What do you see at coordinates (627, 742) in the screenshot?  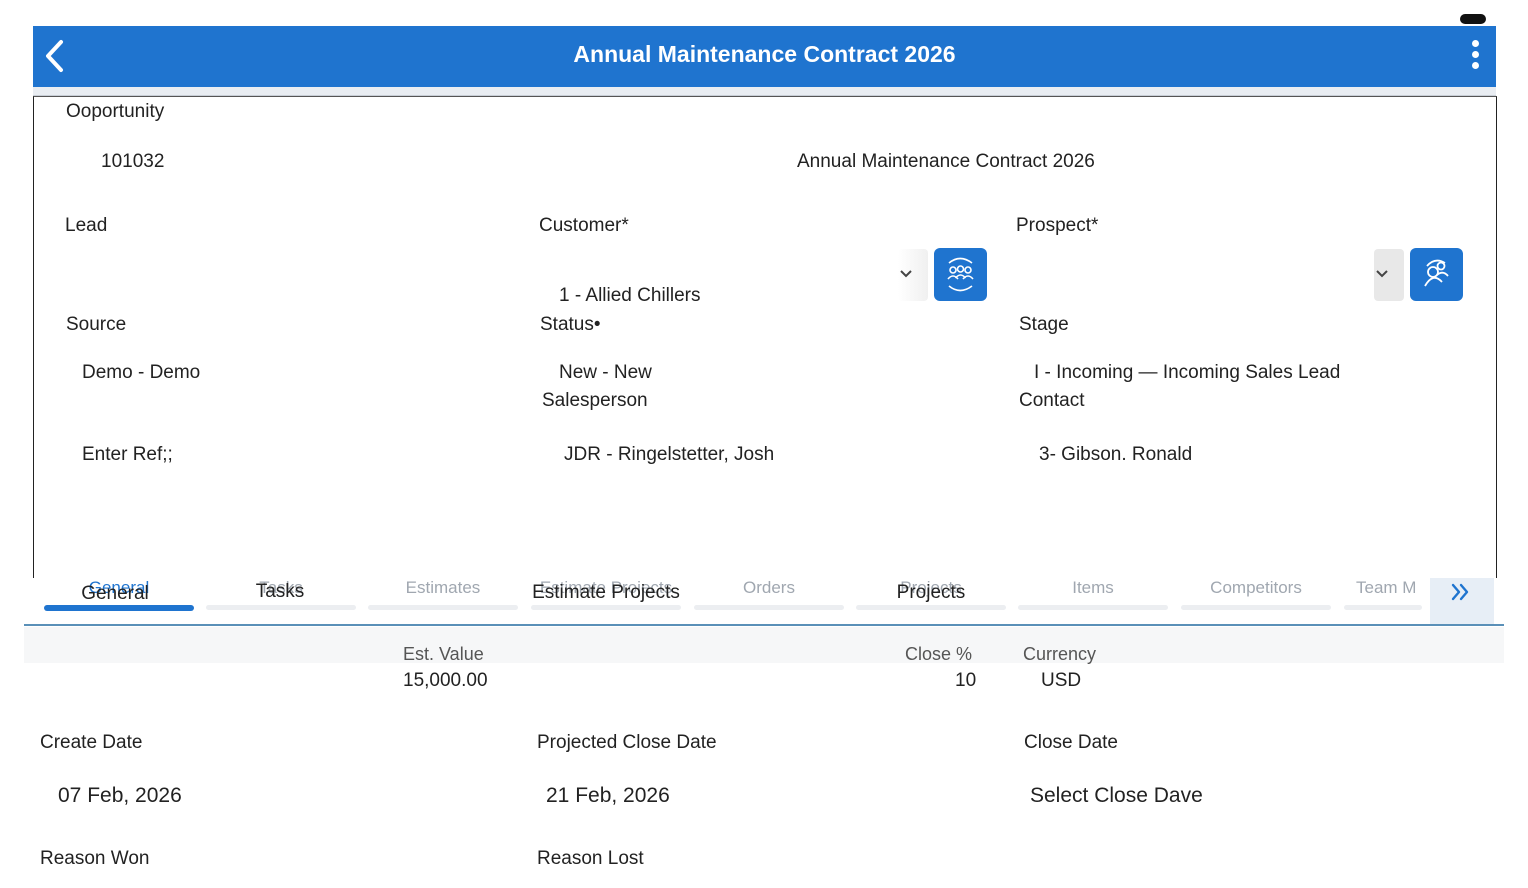 I see `projected-close-date-label: Projected Close Date` at bounding box center [627, 742].